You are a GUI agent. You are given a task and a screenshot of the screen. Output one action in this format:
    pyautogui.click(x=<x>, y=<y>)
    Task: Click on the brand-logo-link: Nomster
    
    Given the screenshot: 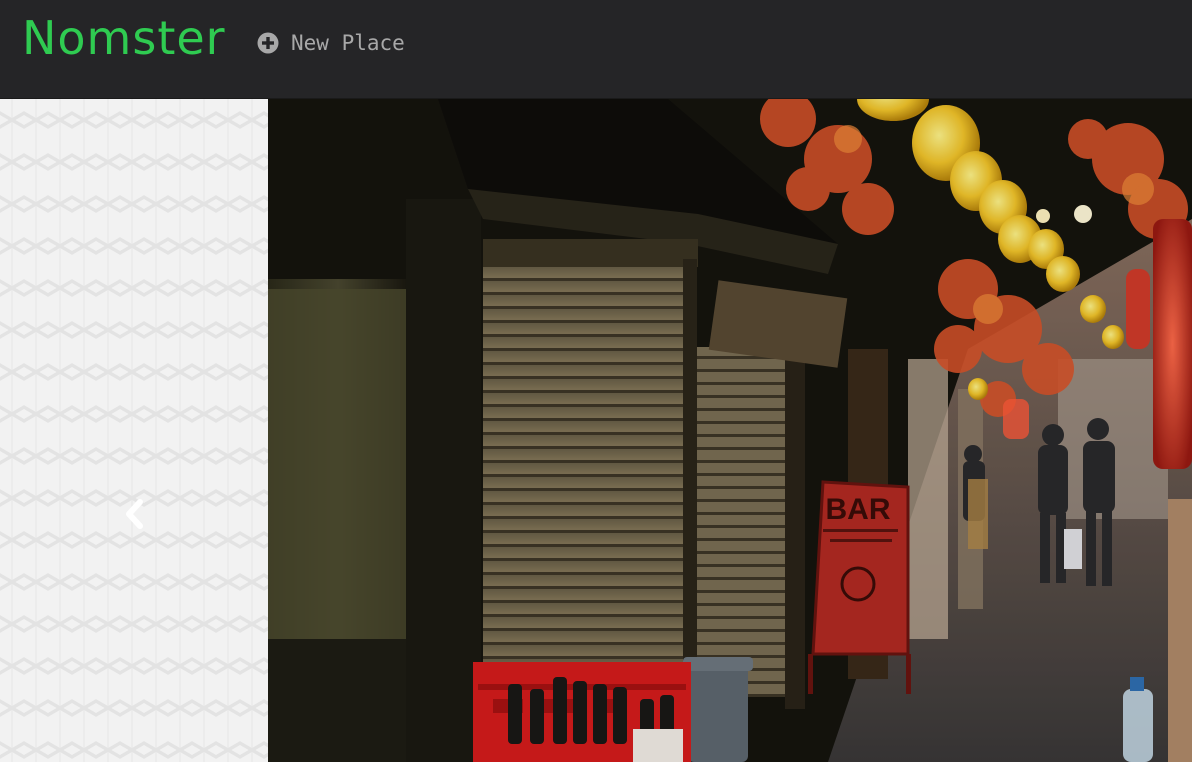 What is the action you would take?
    pyautogui.click(x=124, y=38)
    